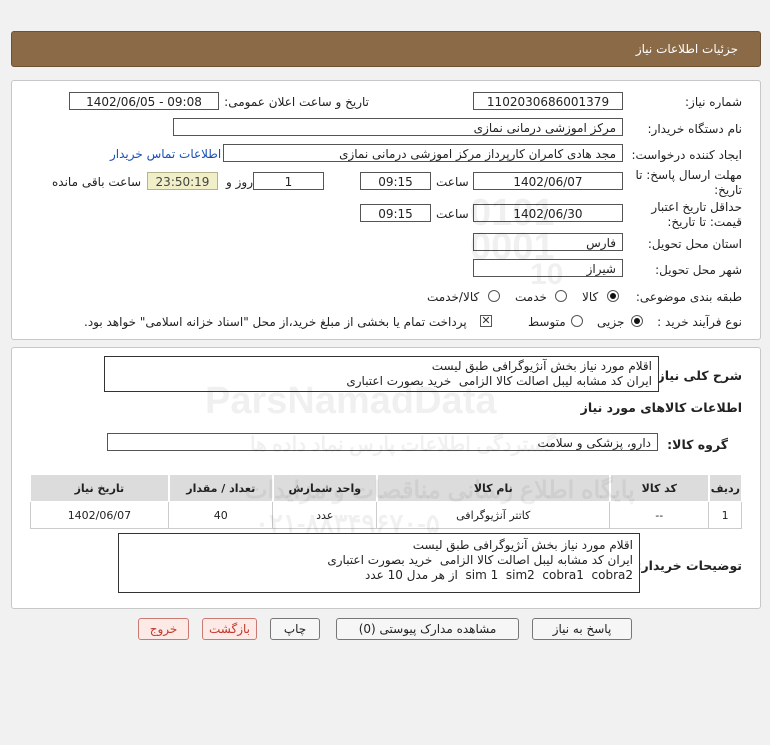 This screenshot has width=770, height=745. What do you see at coordinates (395, 181) in the screenshot?
I see `deadline-time-field: 09:15` at bounding box center [395, 181].